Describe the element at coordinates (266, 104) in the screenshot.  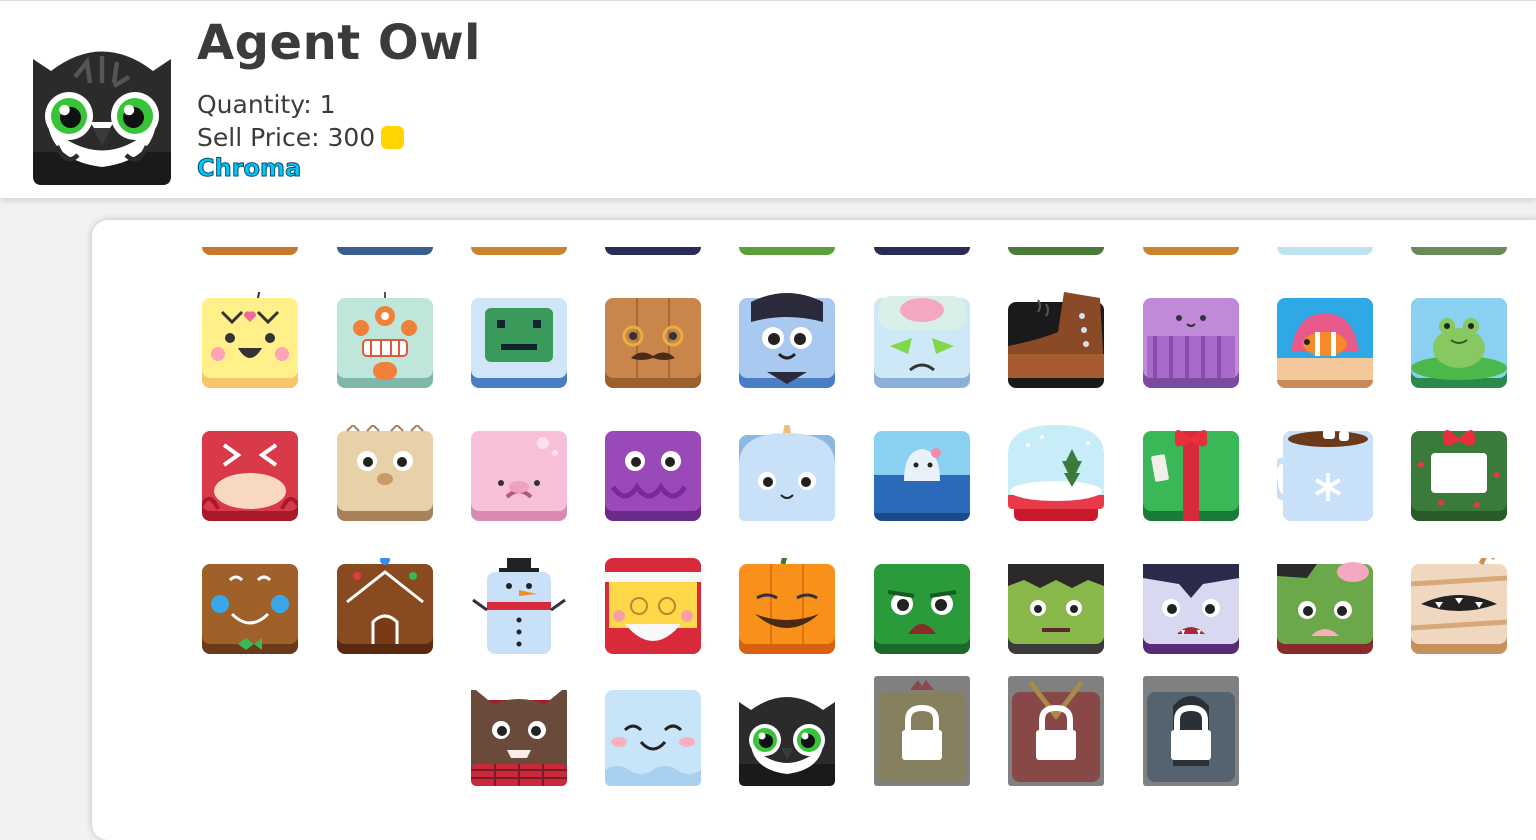
I see `quantity-label: Quantity: 1` at that location.